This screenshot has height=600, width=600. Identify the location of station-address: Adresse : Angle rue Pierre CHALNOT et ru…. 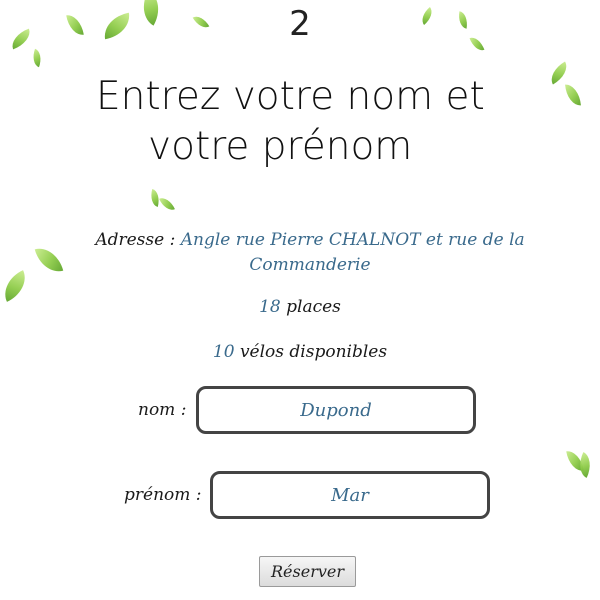
(310, 253).